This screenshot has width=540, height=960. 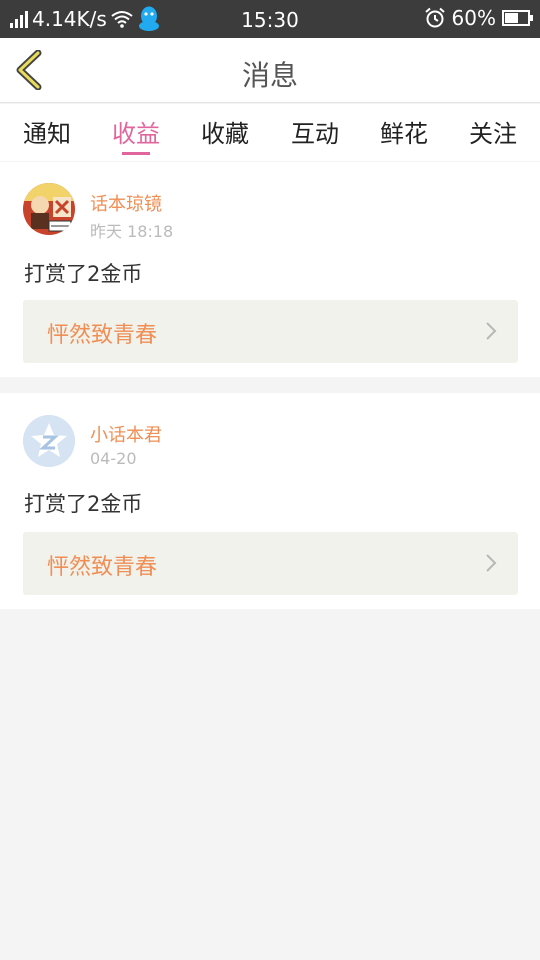 What do you see at coordinates (126, 203) in the screenshot?
I see `username: 话本琼镜` at bounding box center [126, 203].